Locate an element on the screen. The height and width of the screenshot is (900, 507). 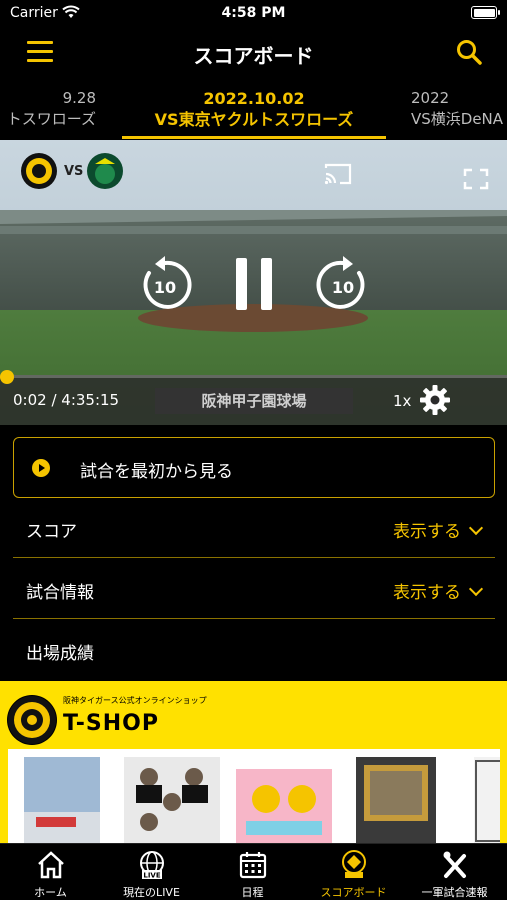
date-tab-opponent: VS横浜DeNA is located at coordinates (457, 119).